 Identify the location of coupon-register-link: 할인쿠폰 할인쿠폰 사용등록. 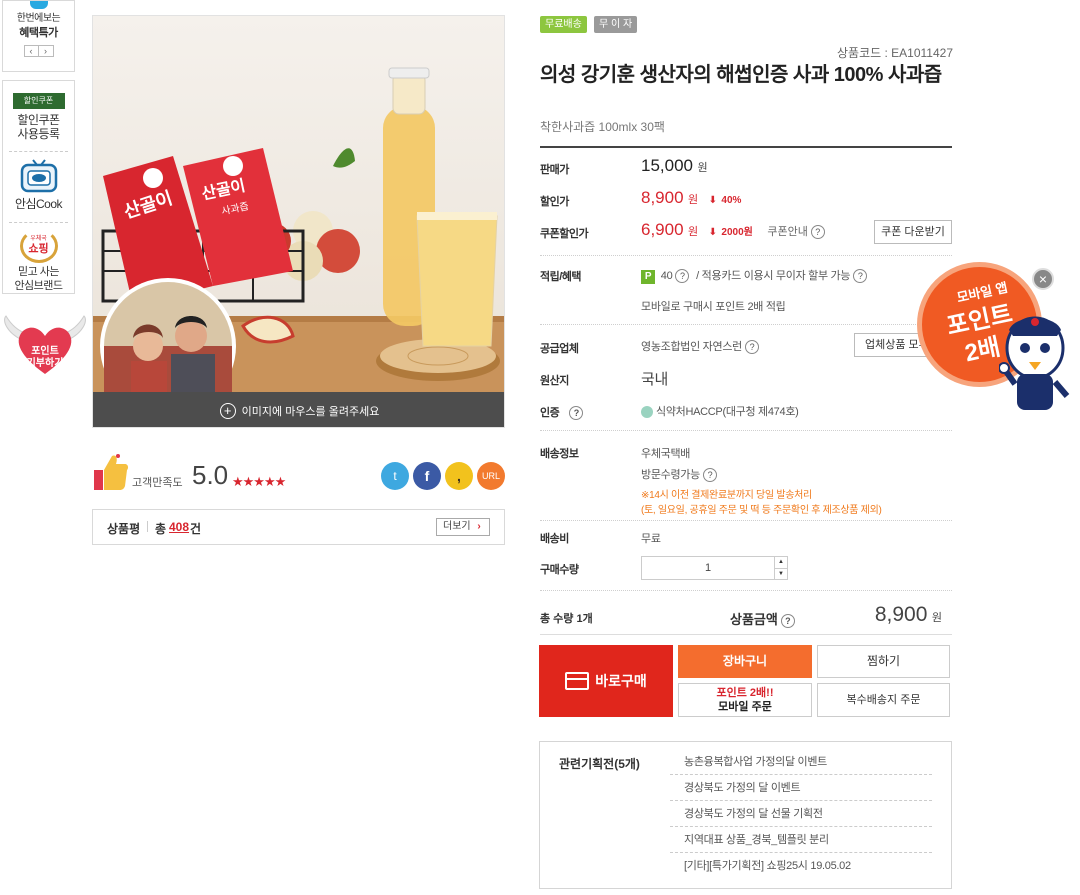
(38, 116).